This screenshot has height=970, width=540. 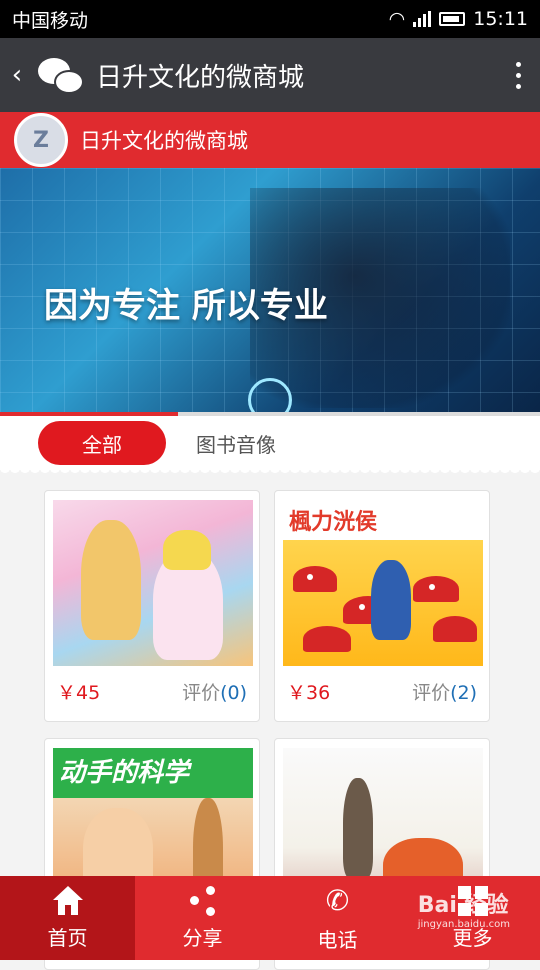 I want to click on nav-share-label: 分享, so click(x=203, y=936).